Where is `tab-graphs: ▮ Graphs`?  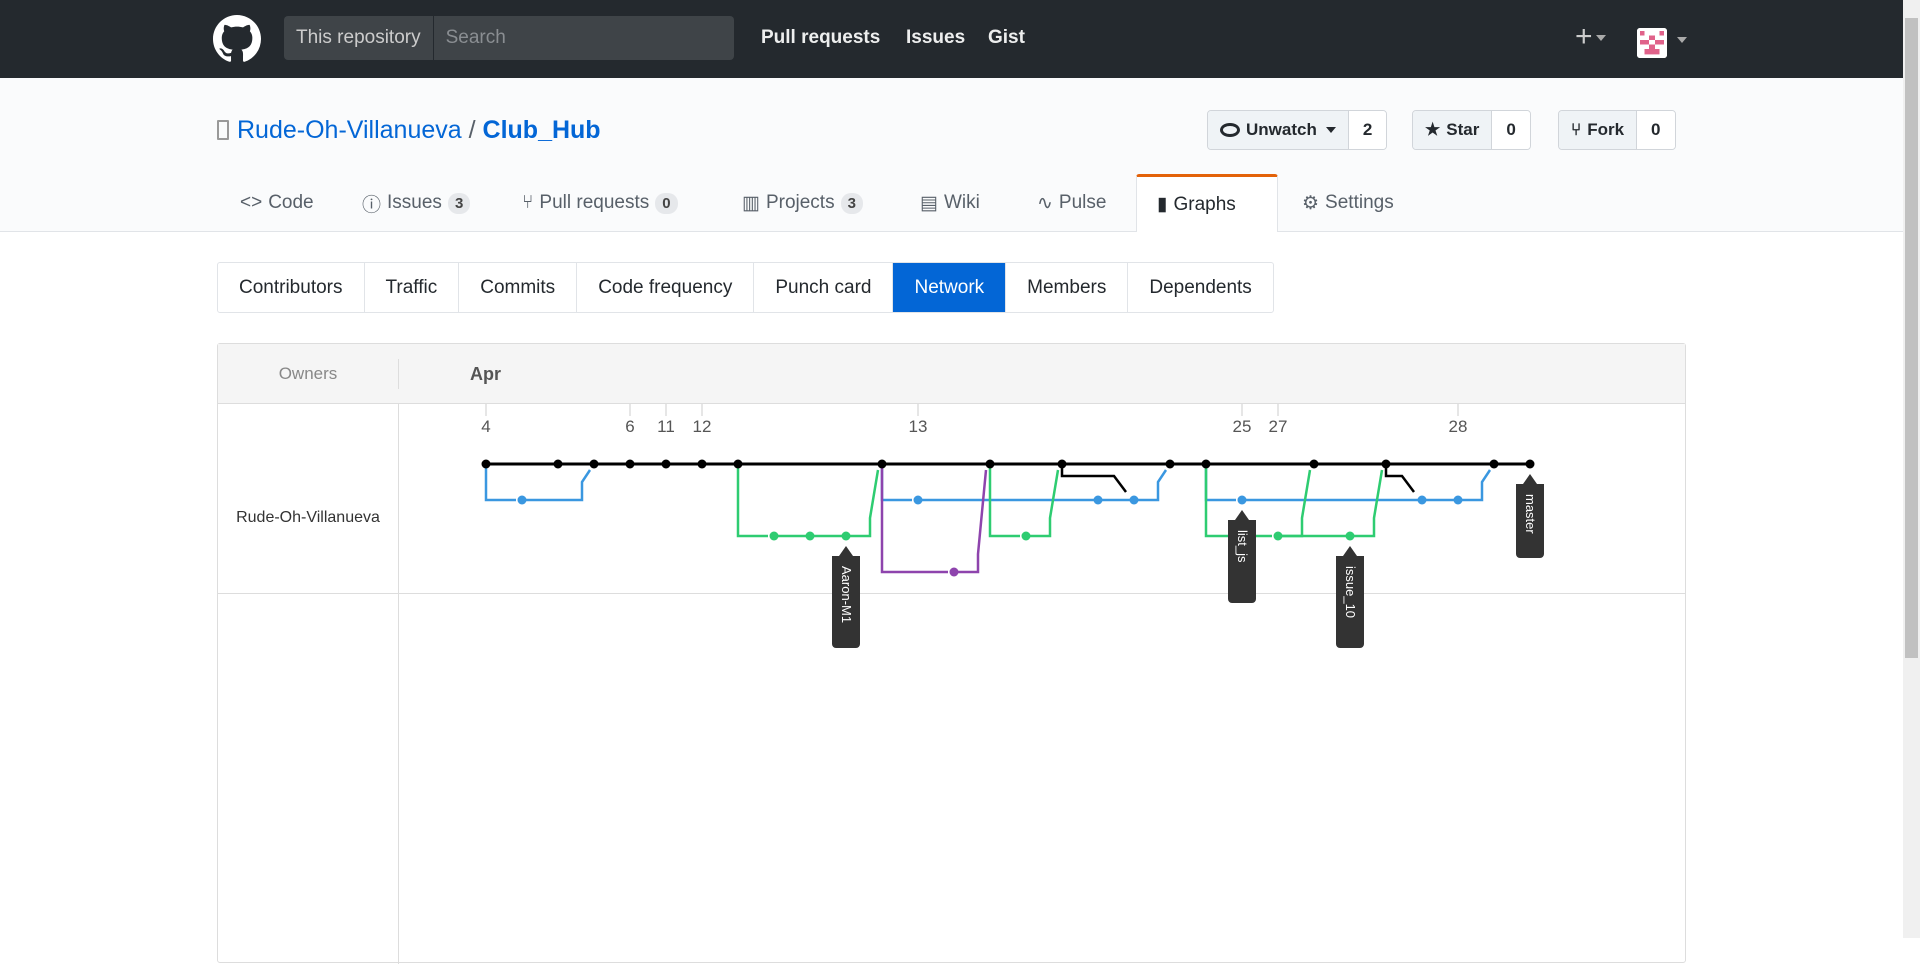
tab-graphs: ▮ Graphs is located at coordinates (1207, 203).